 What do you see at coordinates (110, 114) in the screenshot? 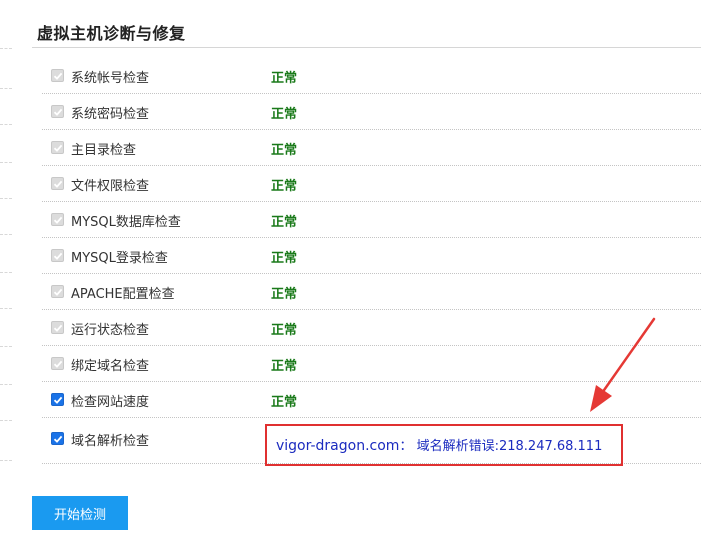
I see `check-label: 系统密码检查` at bounding box center [110, 114].